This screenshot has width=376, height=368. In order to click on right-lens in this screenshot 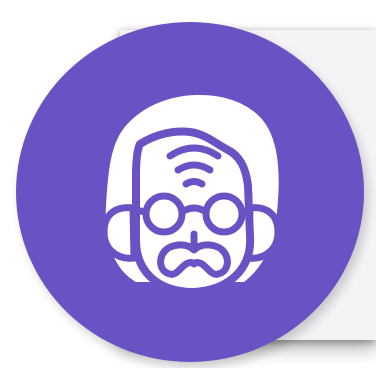, I will do `click(224, 214)`.